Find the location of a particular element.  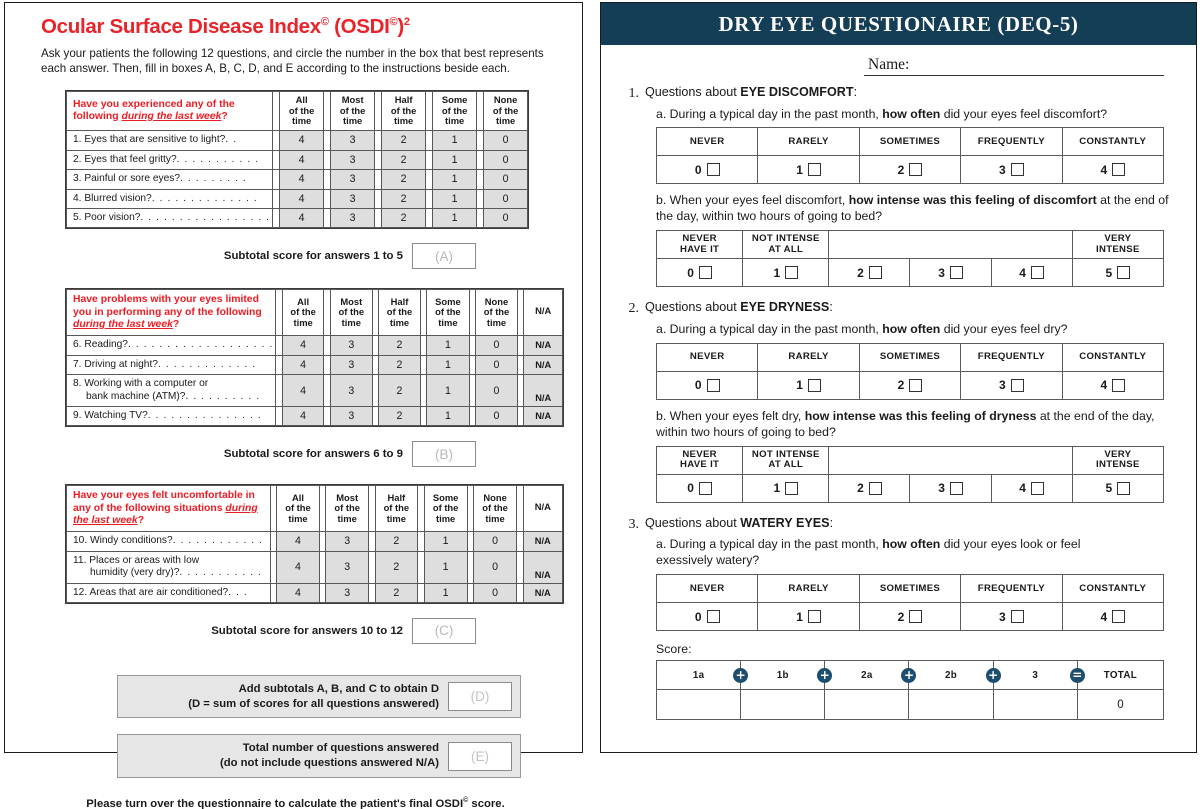

score-input-2a is located at coordinates (867, 705).